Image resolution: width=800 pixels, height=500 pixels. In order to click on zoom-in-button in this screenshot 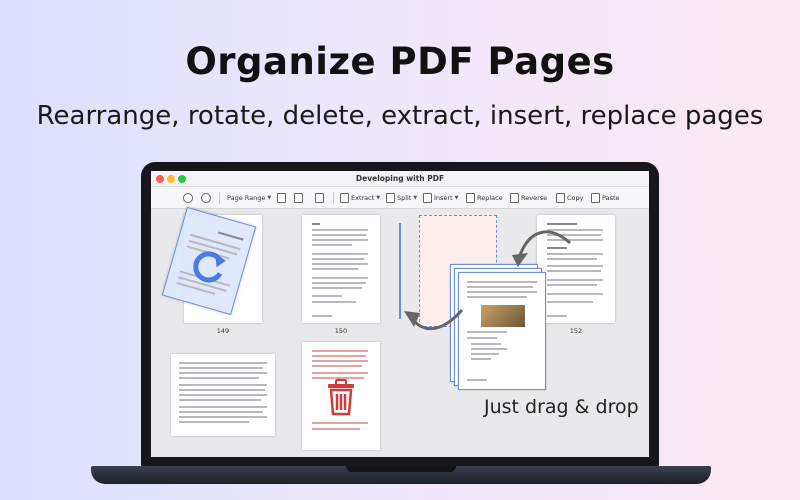, I will do `click(189, 198)`.